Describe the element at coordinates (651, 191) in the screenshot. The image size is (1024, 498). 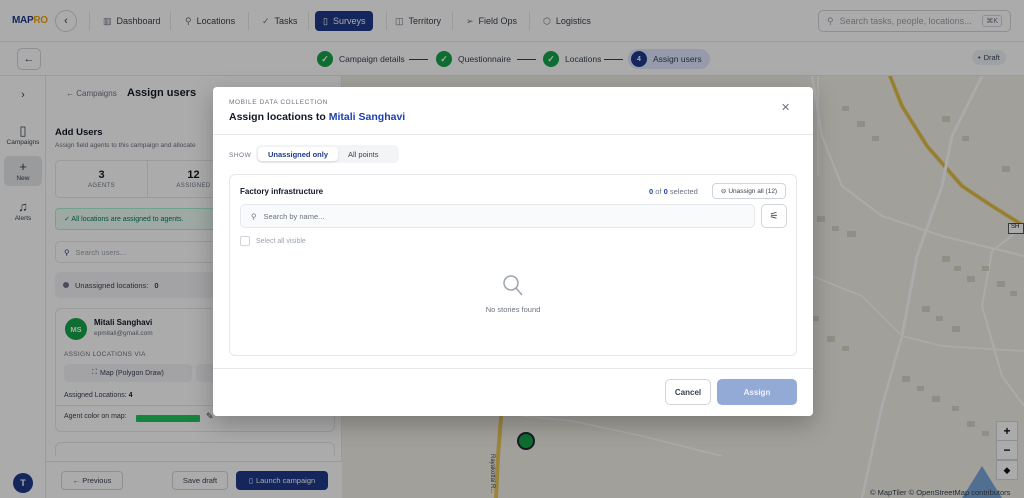
I see `selected-count: 0` at that location.